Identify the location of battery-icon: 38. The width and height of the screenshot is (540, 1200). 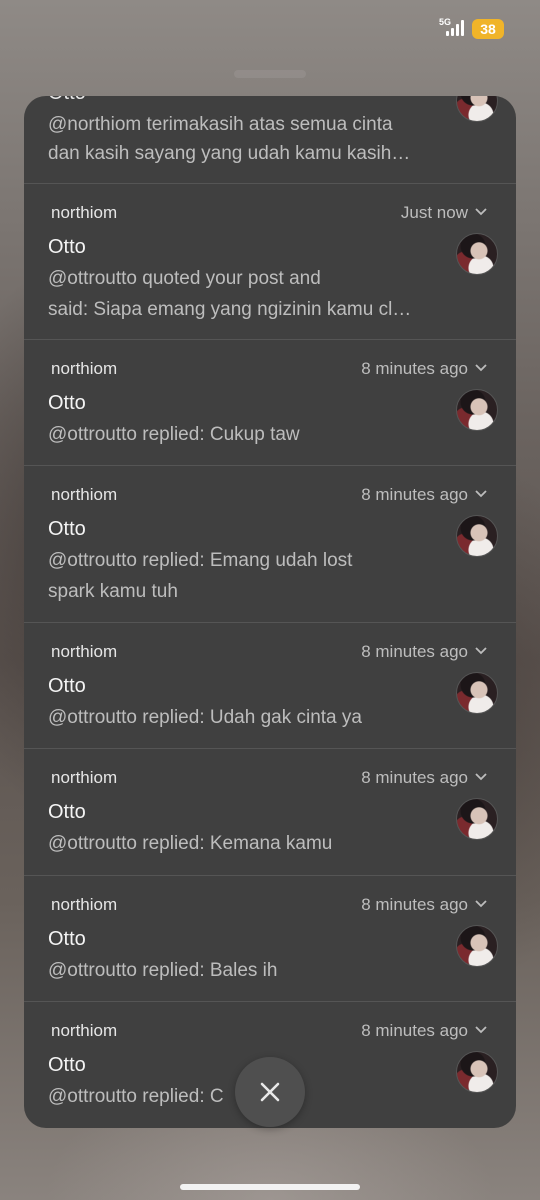
(488, 29).